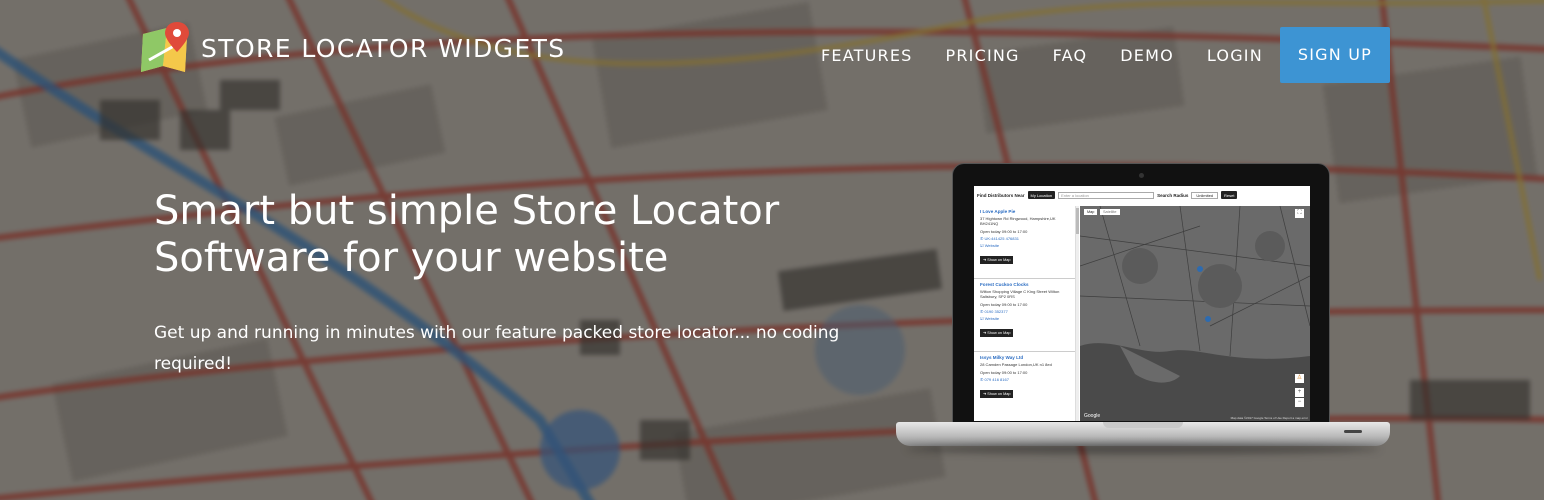 This screenshot has height=500, width=1544. I want to click on store-name: I Love Apple Pie, so click(1027, 211).